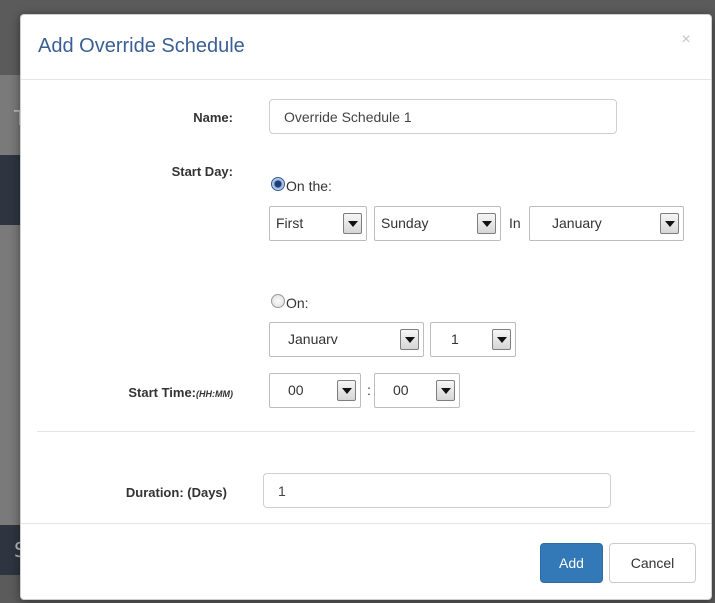 The image size is (715, 603). What do you see at coordinates (366, 523) in the screenshot?
I see `footer-divider` at bounding box center [366, 523].